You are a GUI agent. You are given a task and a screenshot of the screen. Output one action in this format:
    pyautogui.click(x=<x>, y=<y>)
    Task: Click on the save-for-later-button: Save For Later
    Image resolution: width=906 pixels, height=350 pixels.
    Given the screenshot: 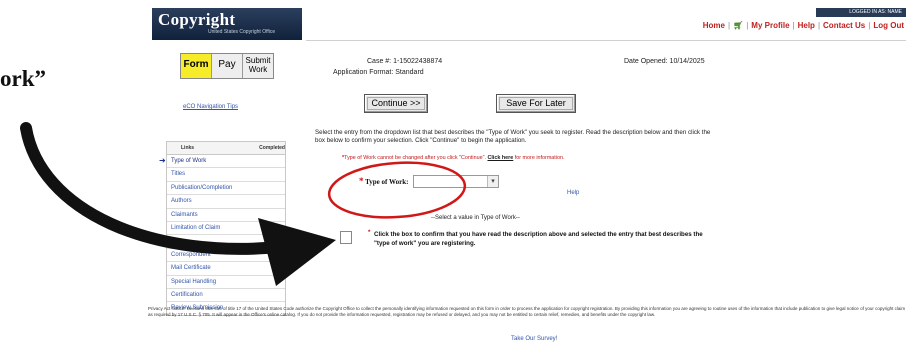 What is the action you would take?
    pyautogui.click(x=536, y=103)
    